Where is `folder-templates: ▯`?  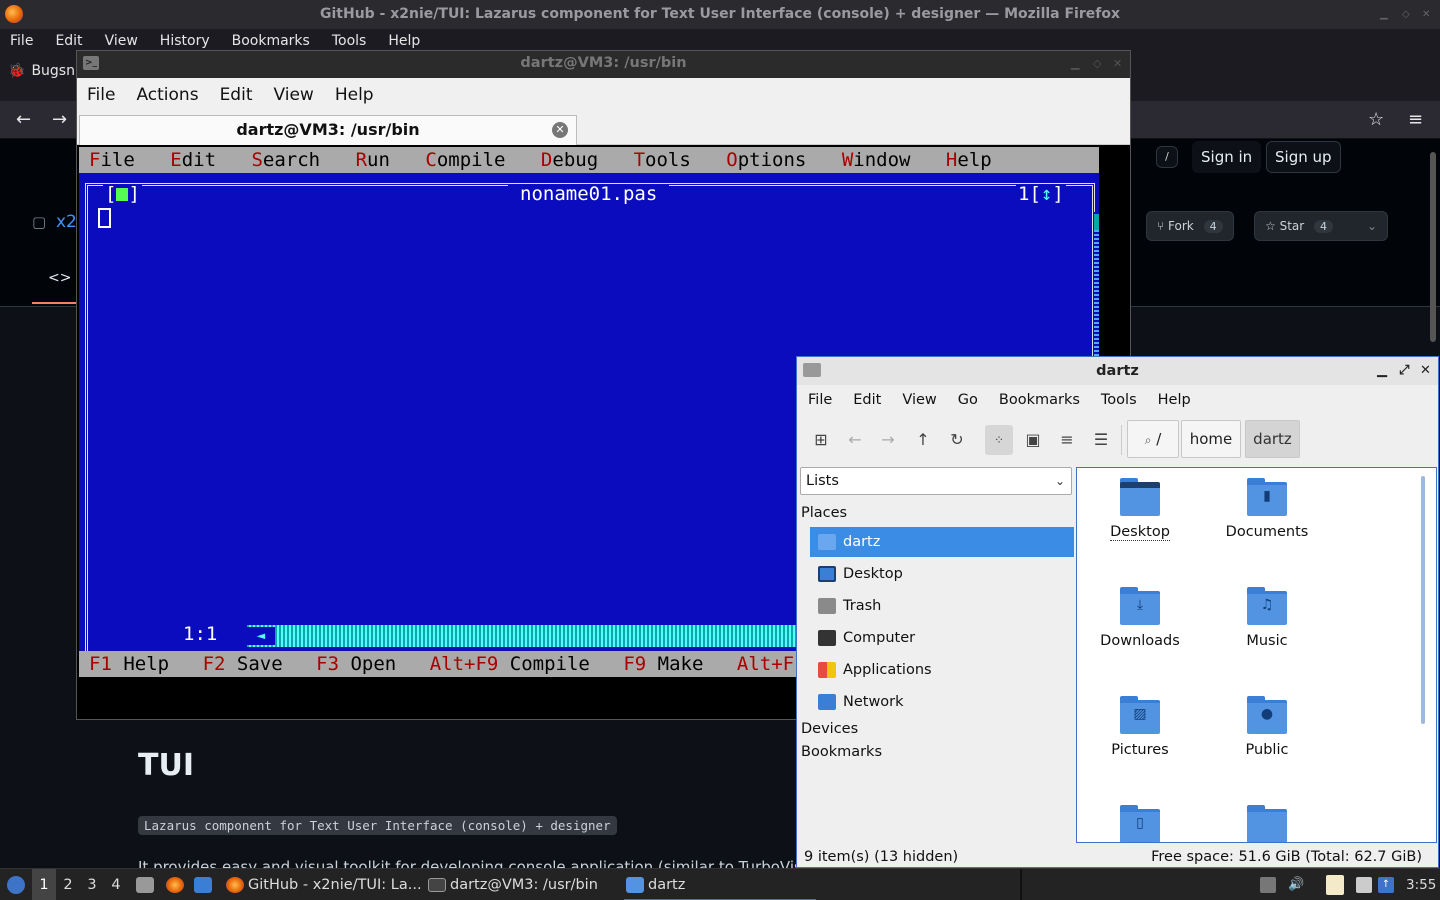
folder-templates: ▯ is located at coordinates (1140, 823).